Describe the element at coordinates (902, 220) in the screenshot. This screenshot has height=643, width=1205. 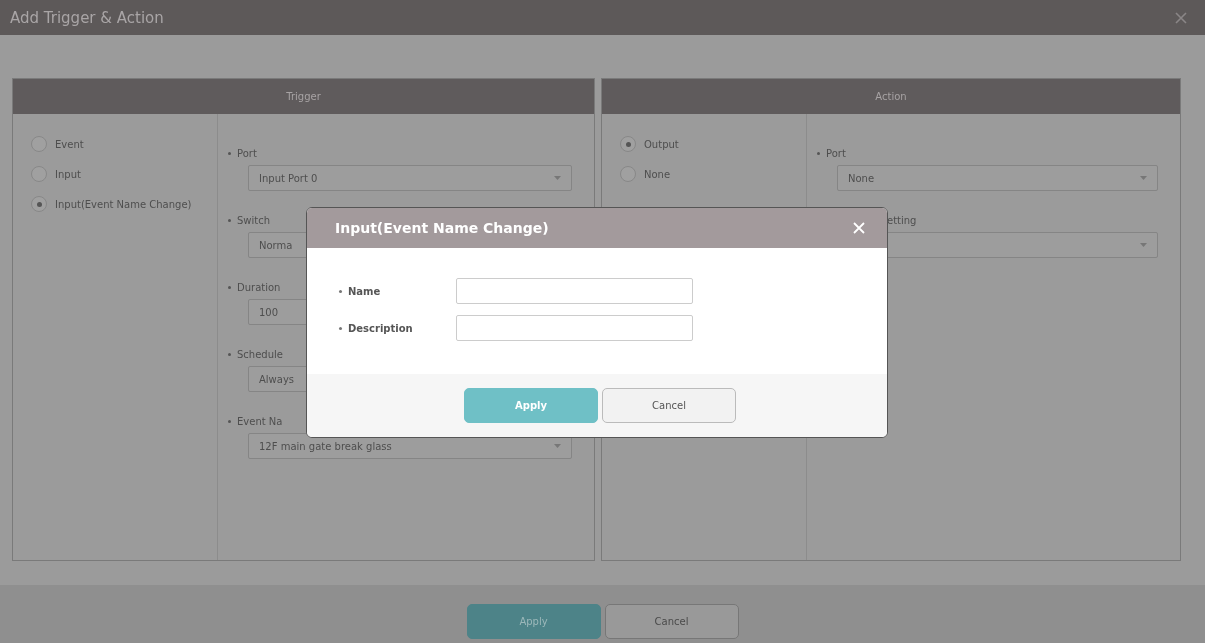
I see `field-label: etting` at that location.